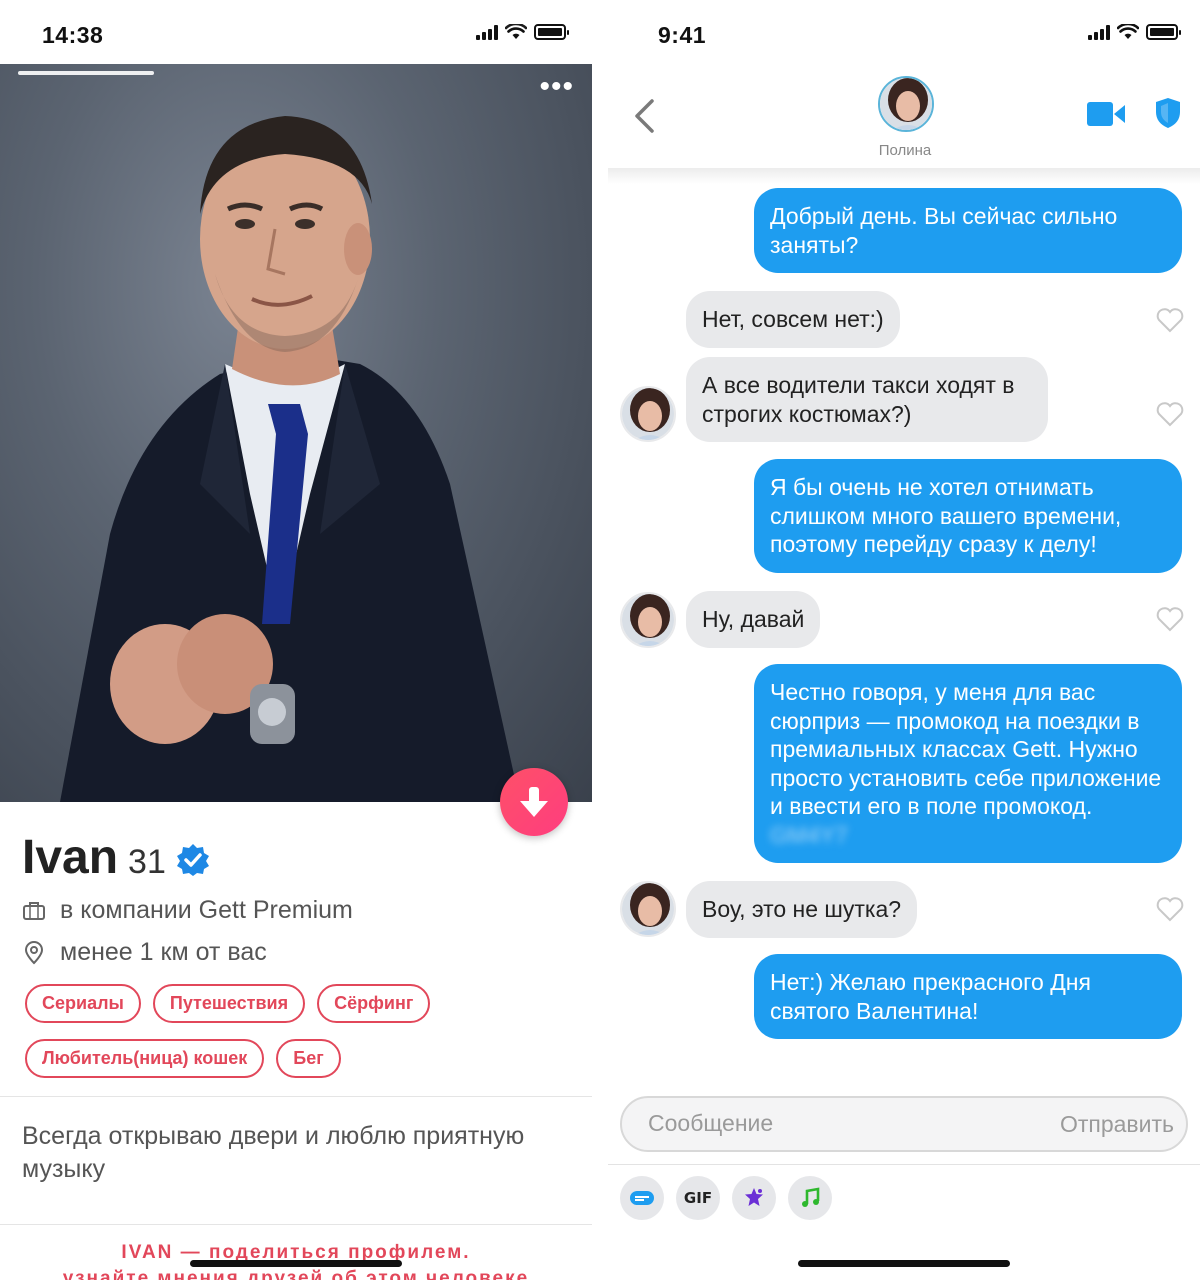 This screenshot has width=1200, height=1280. I want to click on message-incoming: Нет, совсем нет:), so click(793, 319).